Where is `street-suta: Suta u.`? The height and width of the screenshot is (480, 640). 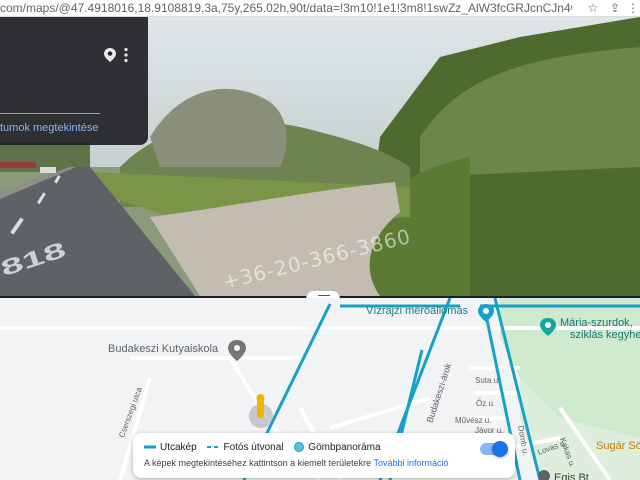
street-suta: Suta u. is located at coordinates (488, 380).